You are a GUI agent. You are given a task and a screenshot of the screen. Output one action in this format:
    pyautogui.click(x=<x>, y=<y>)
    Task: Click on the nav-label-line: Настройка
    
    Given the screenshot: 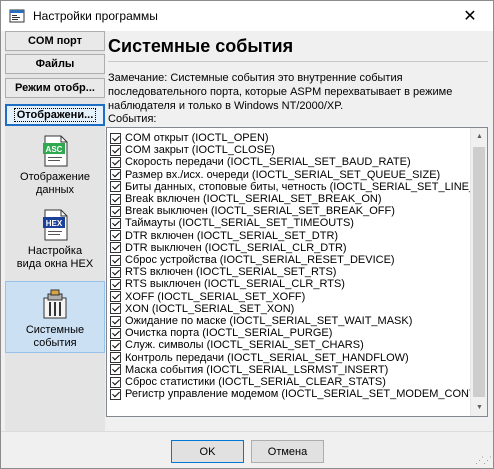 What is the action you would take?
    pyautogui.click(x=55, y=251)
    